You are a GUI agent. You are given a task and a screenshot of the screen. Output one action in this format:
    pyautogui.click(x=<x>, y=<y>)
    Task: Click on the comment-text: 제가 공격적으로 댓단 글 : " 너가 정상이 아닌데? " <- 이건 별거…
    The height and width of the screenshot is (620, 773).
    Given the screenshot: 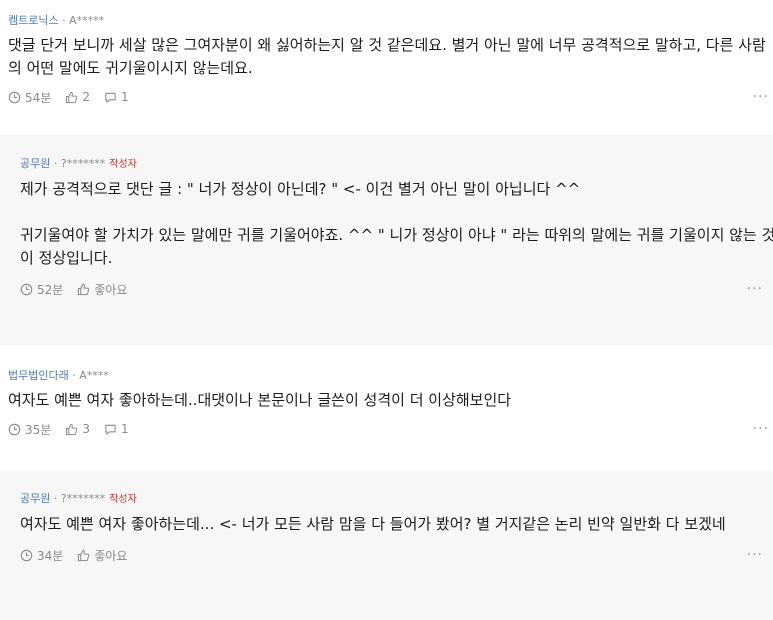 What is the action you would take?
    pyautogui.click(x=396, y=223)
    